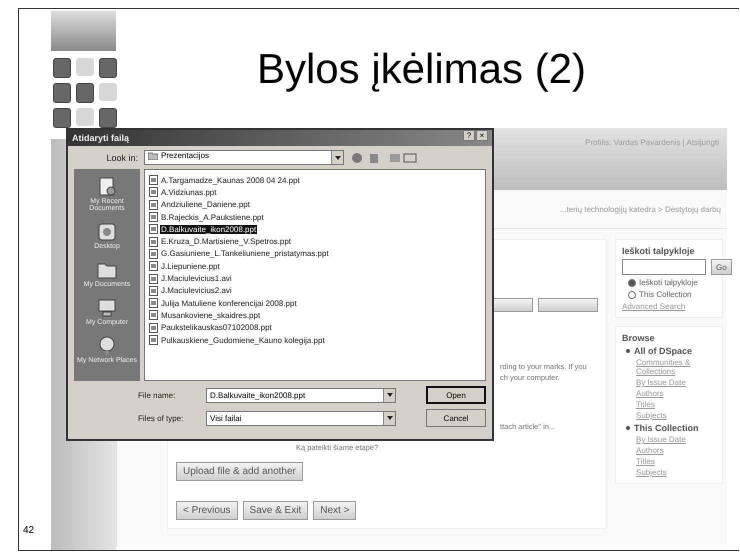 This screenshot has width=740, height=557. Describe the element at coordinates (107, 187) in the screenshot. I see `document-icon` at that location.